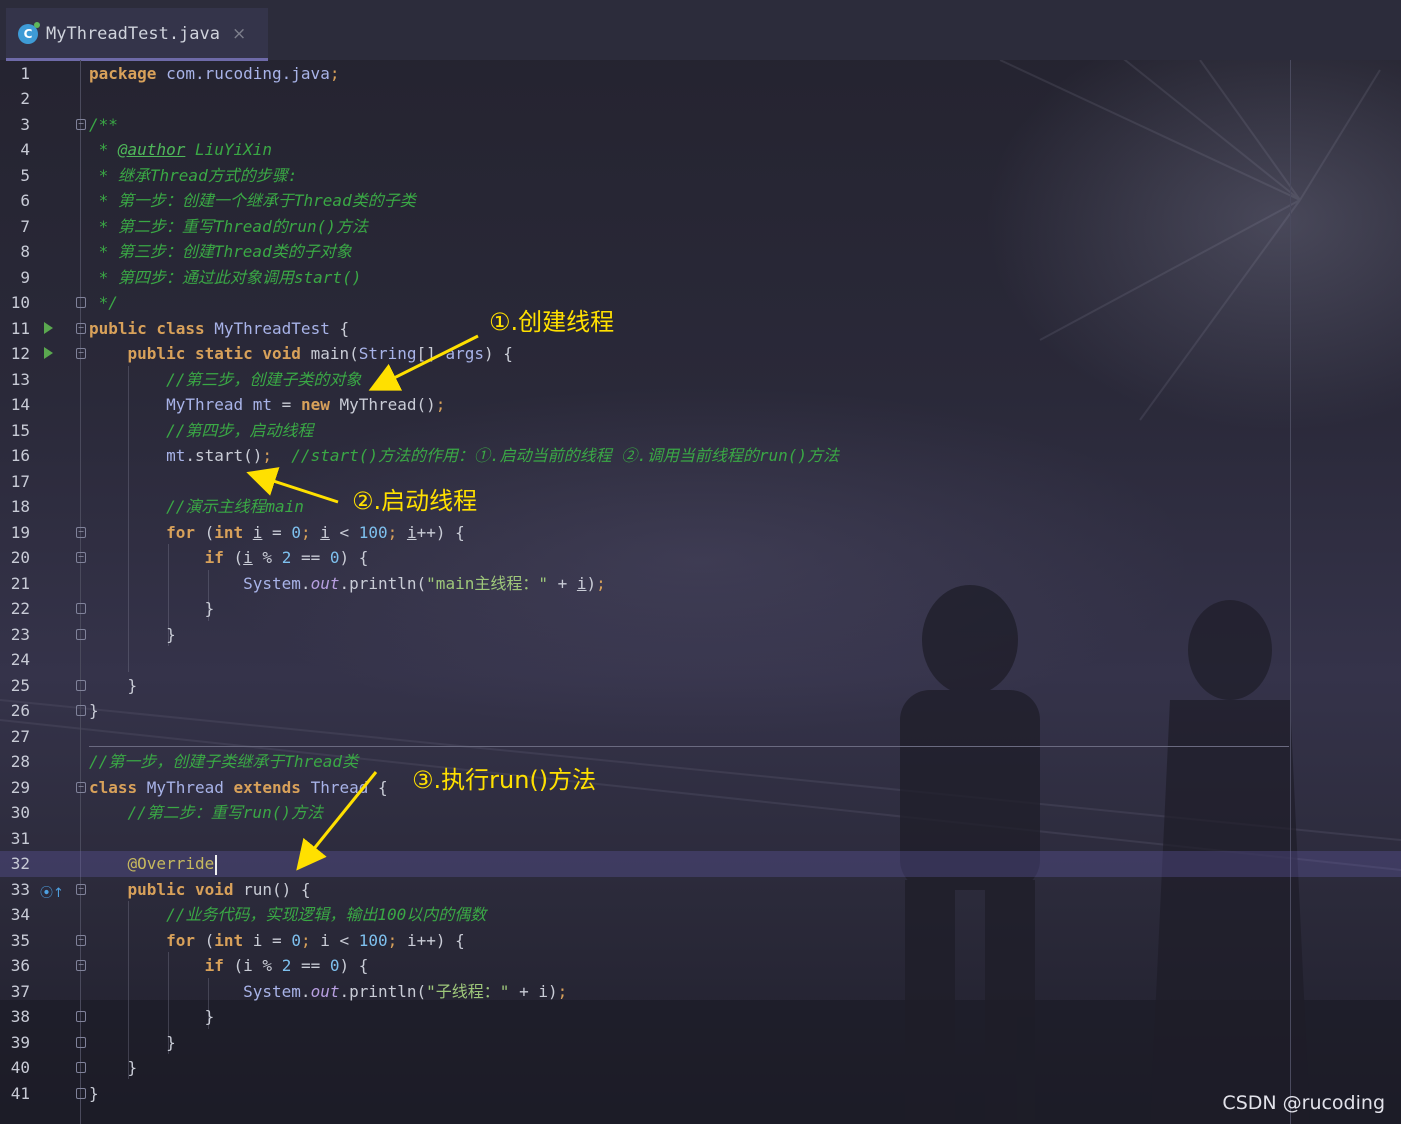  Describe the element at coordinates (362, 602) in the screenshot. I see `annotation-arrows` at that location.